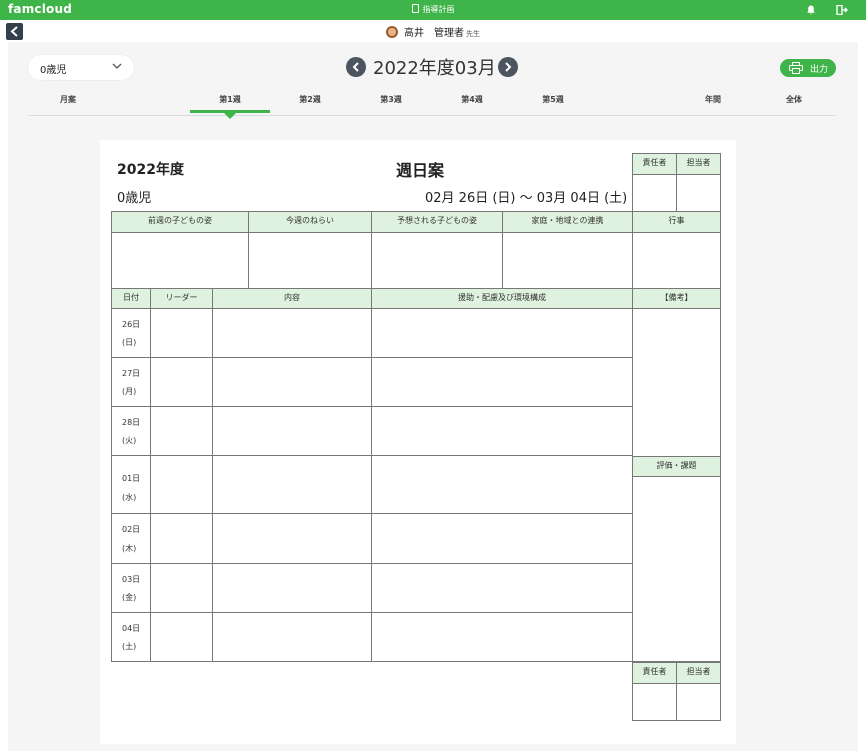 The height and width of the screenshot is (751, 866). Describe the element at coordinates (131, 538) in the screenshot. I see `day-row-date: 02日 (木)` at that location.